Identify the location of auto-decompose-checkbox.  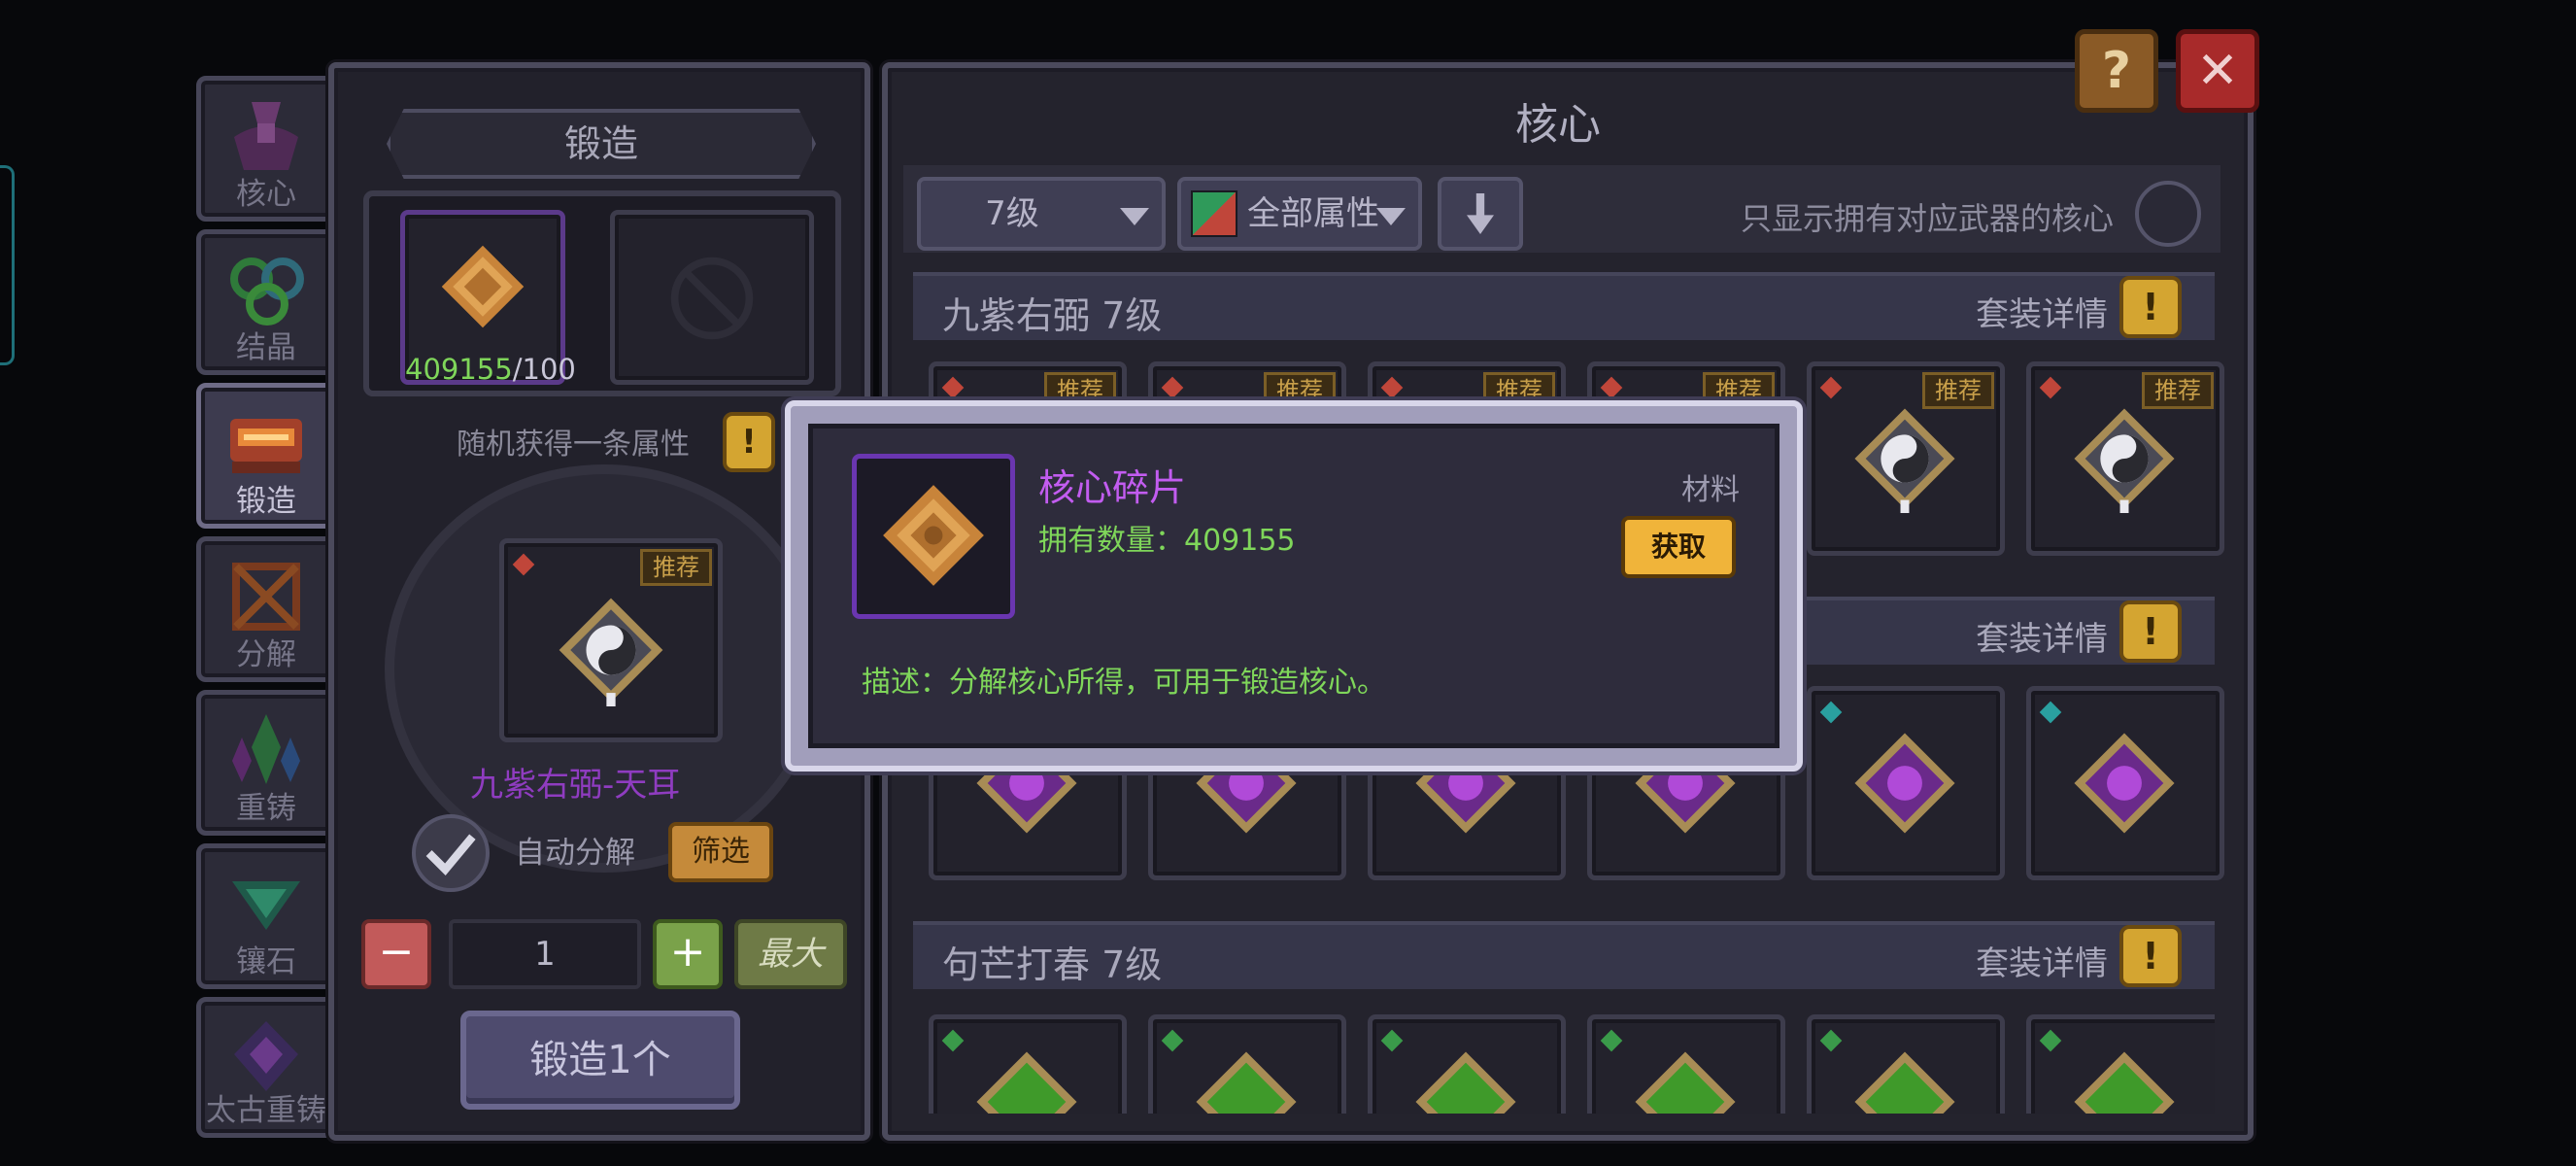
(451, 853).